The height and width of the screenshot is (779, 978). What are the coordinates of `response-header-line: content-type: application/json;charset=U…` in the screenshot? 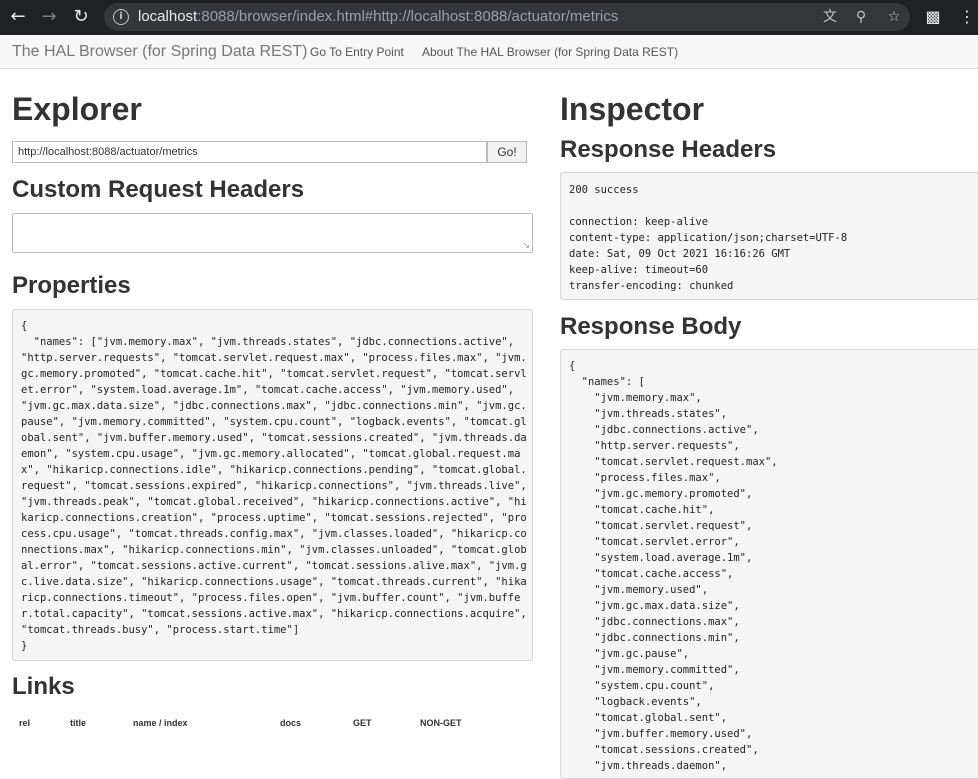 It's located at (708, 238).